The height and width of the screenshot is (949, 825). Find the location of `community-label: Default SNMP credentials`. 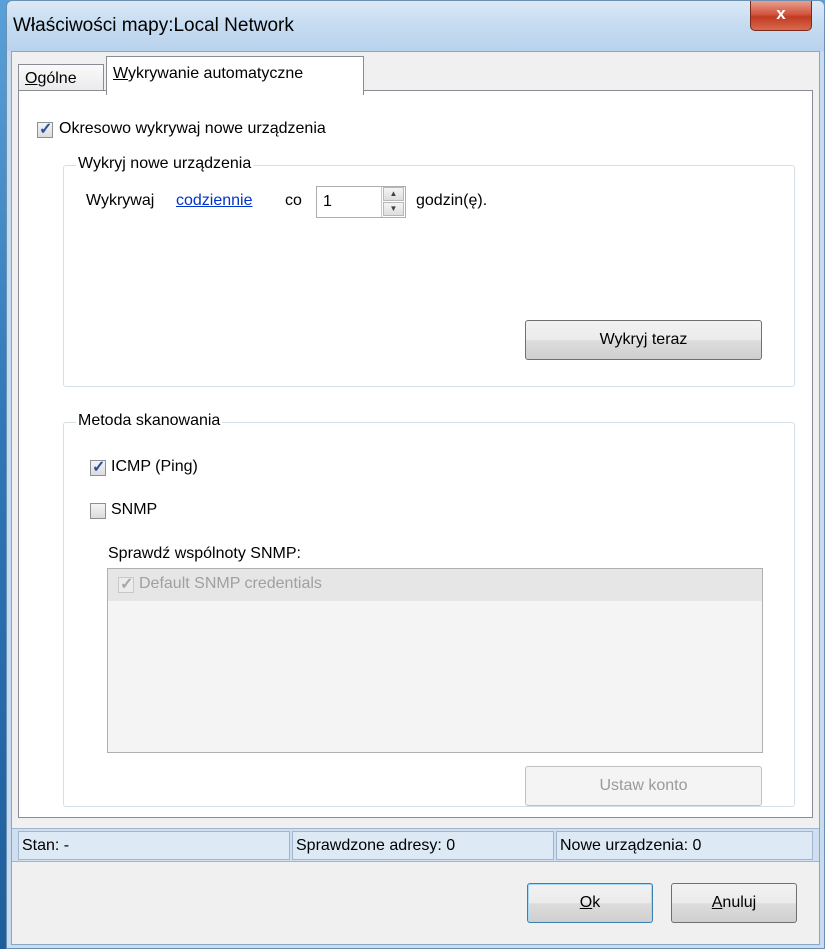

community-label: Default SNMP credentials is located at coordinates (230, 583).